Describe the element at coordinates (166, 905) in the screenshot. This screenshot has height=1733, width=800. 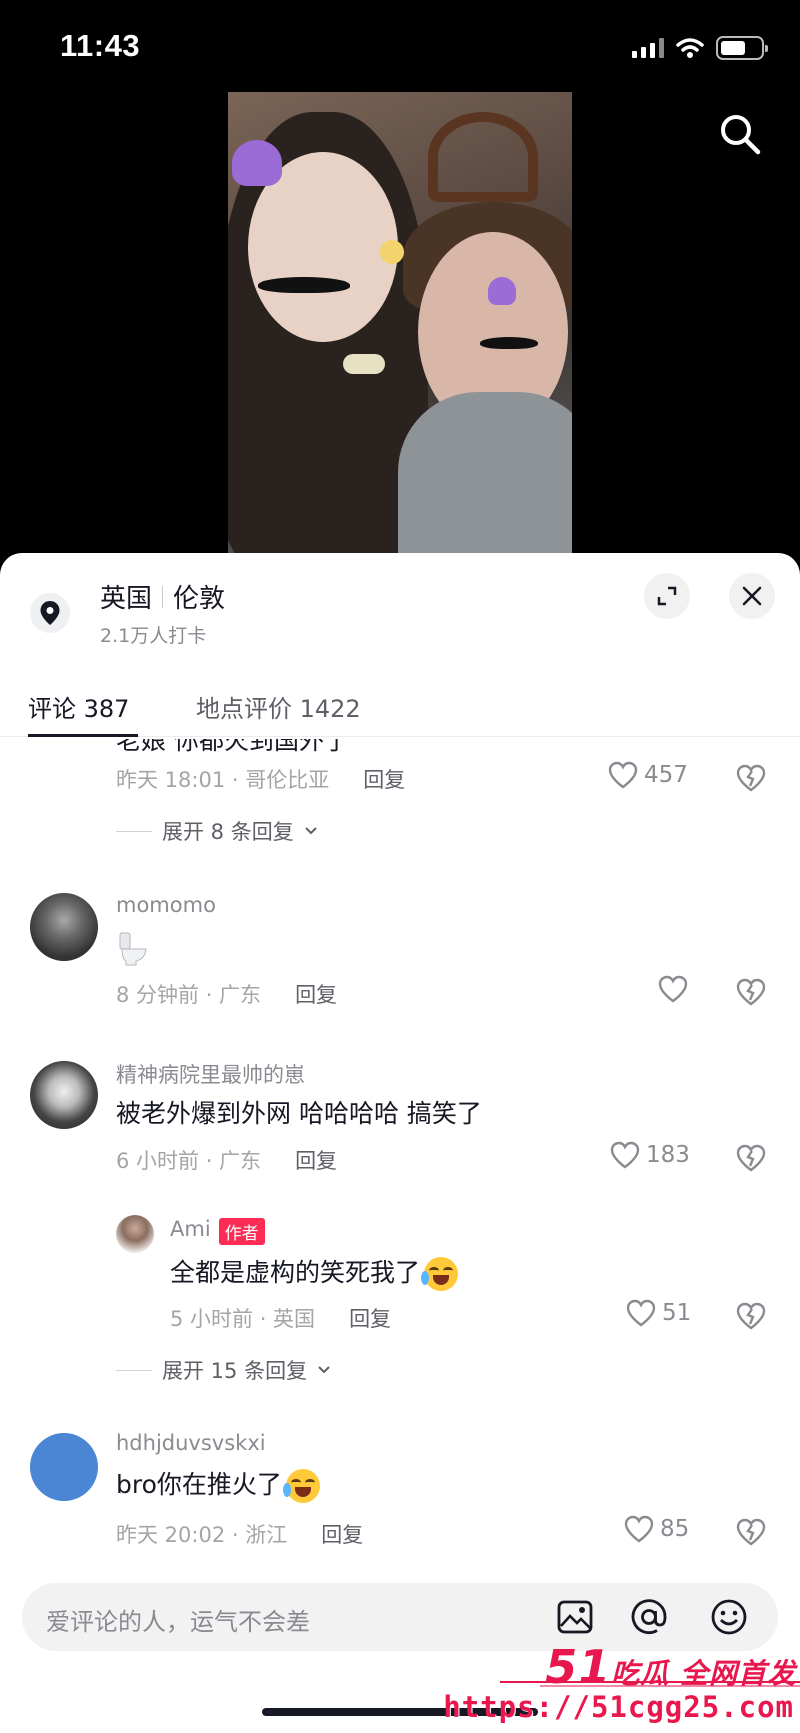
I see `comment-username: momomo` at that location.